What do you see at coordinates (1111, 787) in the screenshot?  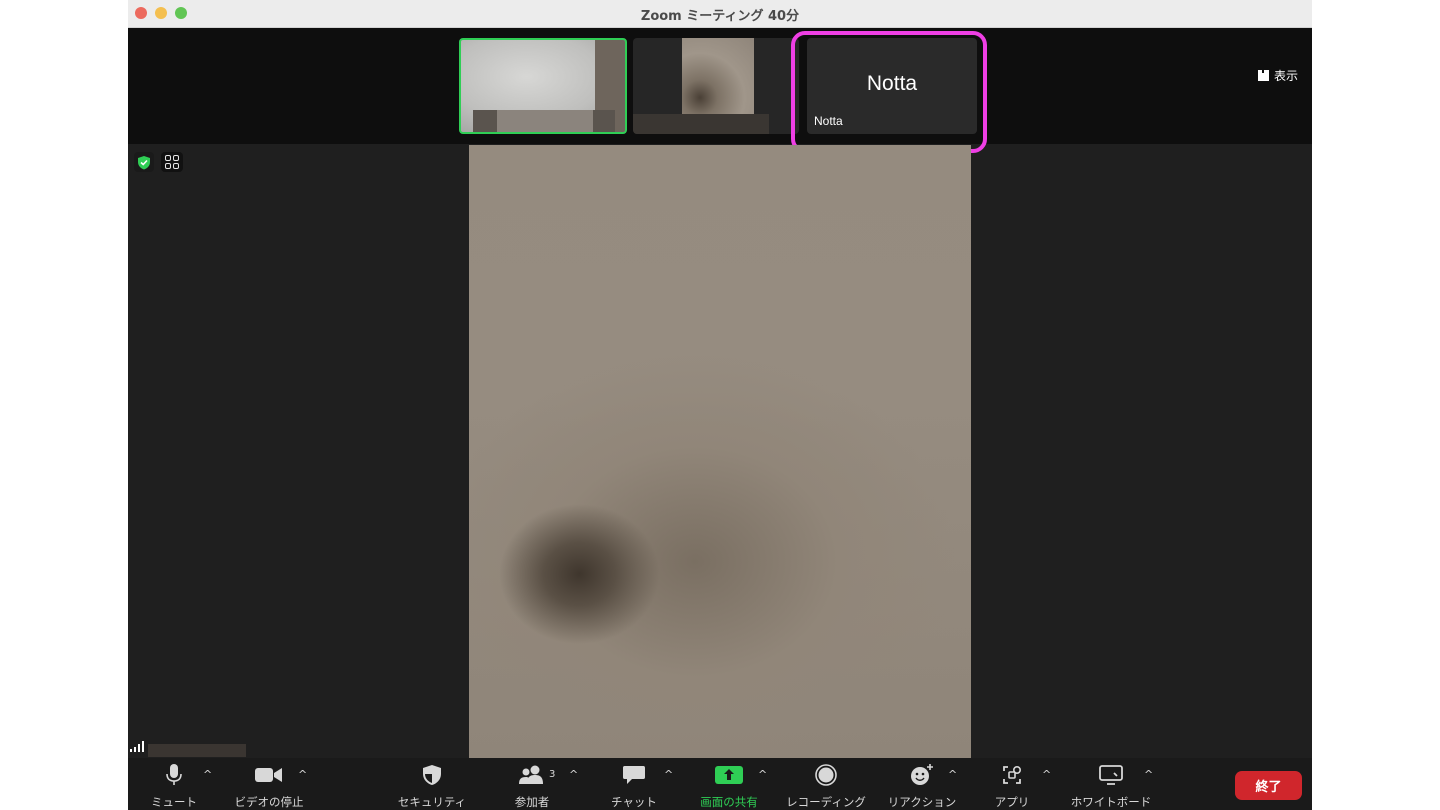 I see `whiteboard-button: ホワイトボード` at bounding box center [1111, 787].